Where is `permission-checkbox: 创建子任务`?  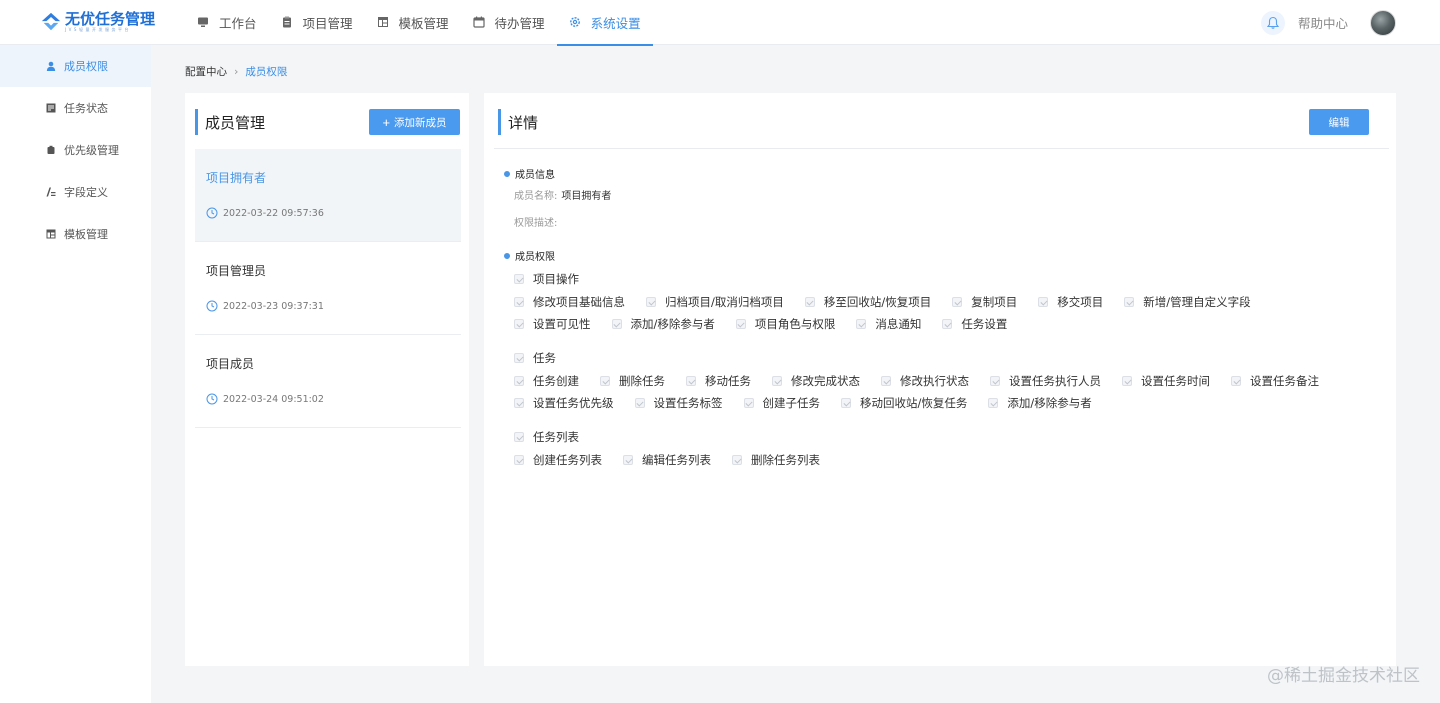 permission-checkbox: 创建子任务 is located at coordinates (781, 403).